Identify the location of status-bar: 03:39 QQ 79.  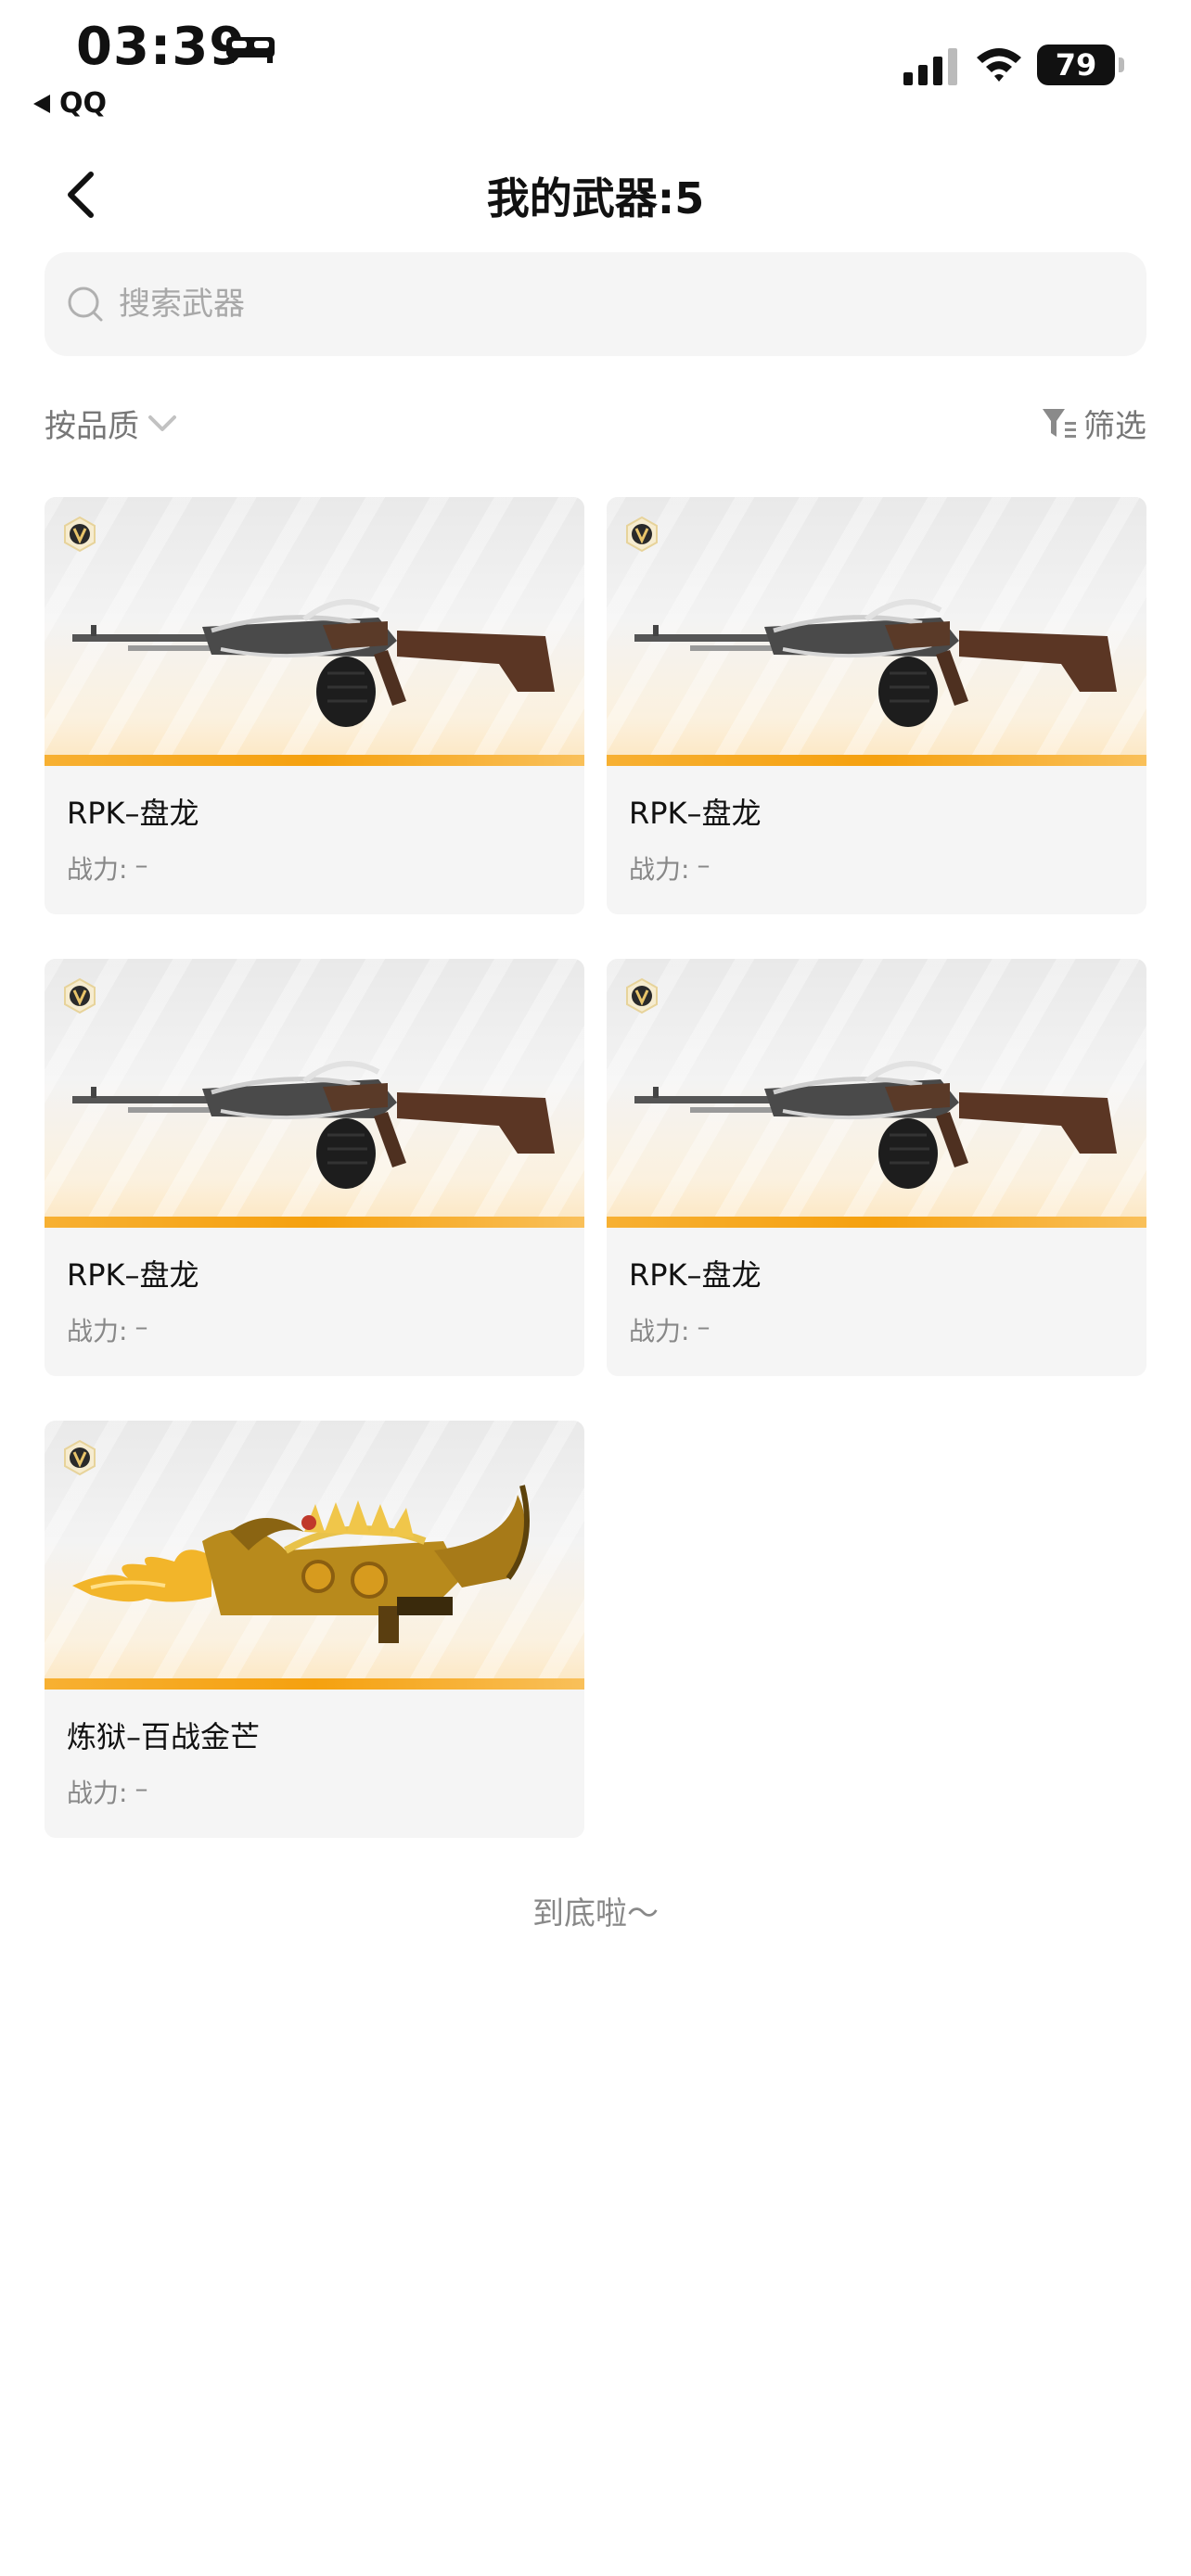
(595, 69).